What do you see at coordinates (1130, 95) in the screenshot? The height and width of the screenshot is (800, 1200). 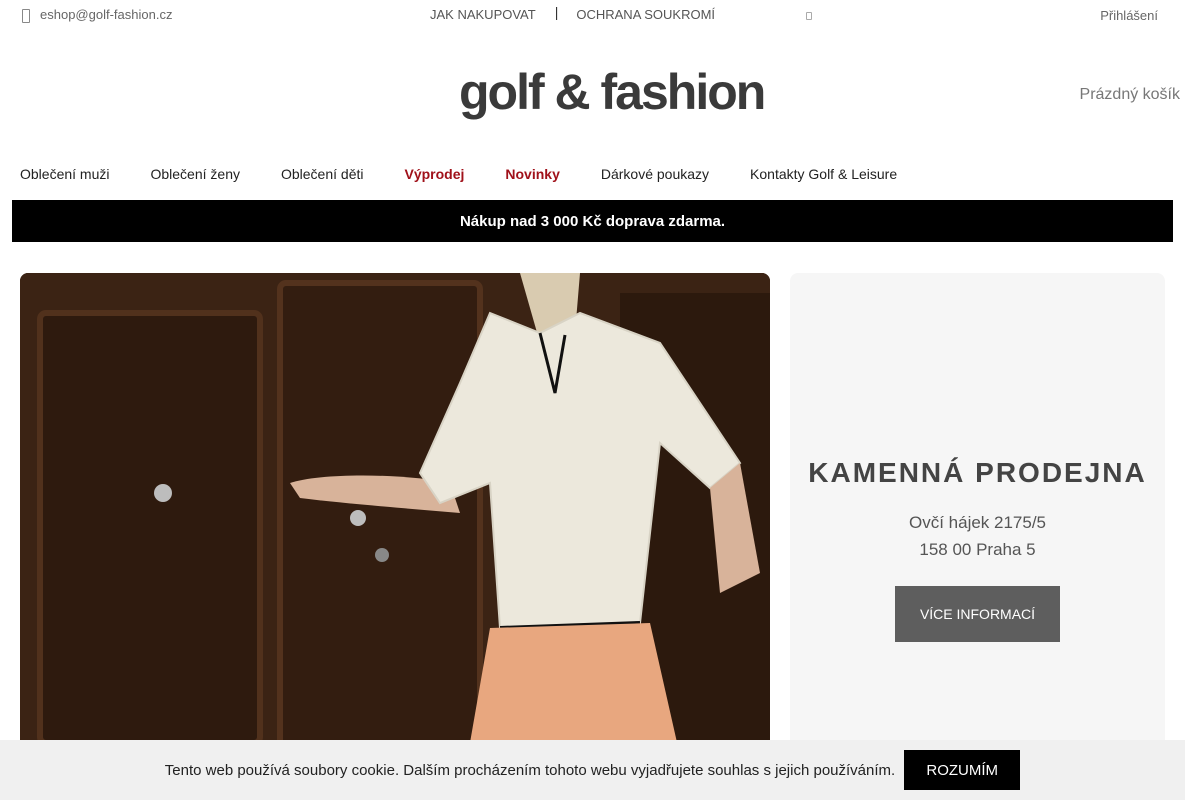 I see `cart-link: Prázdný košík` at bounding box center [1130, 95].